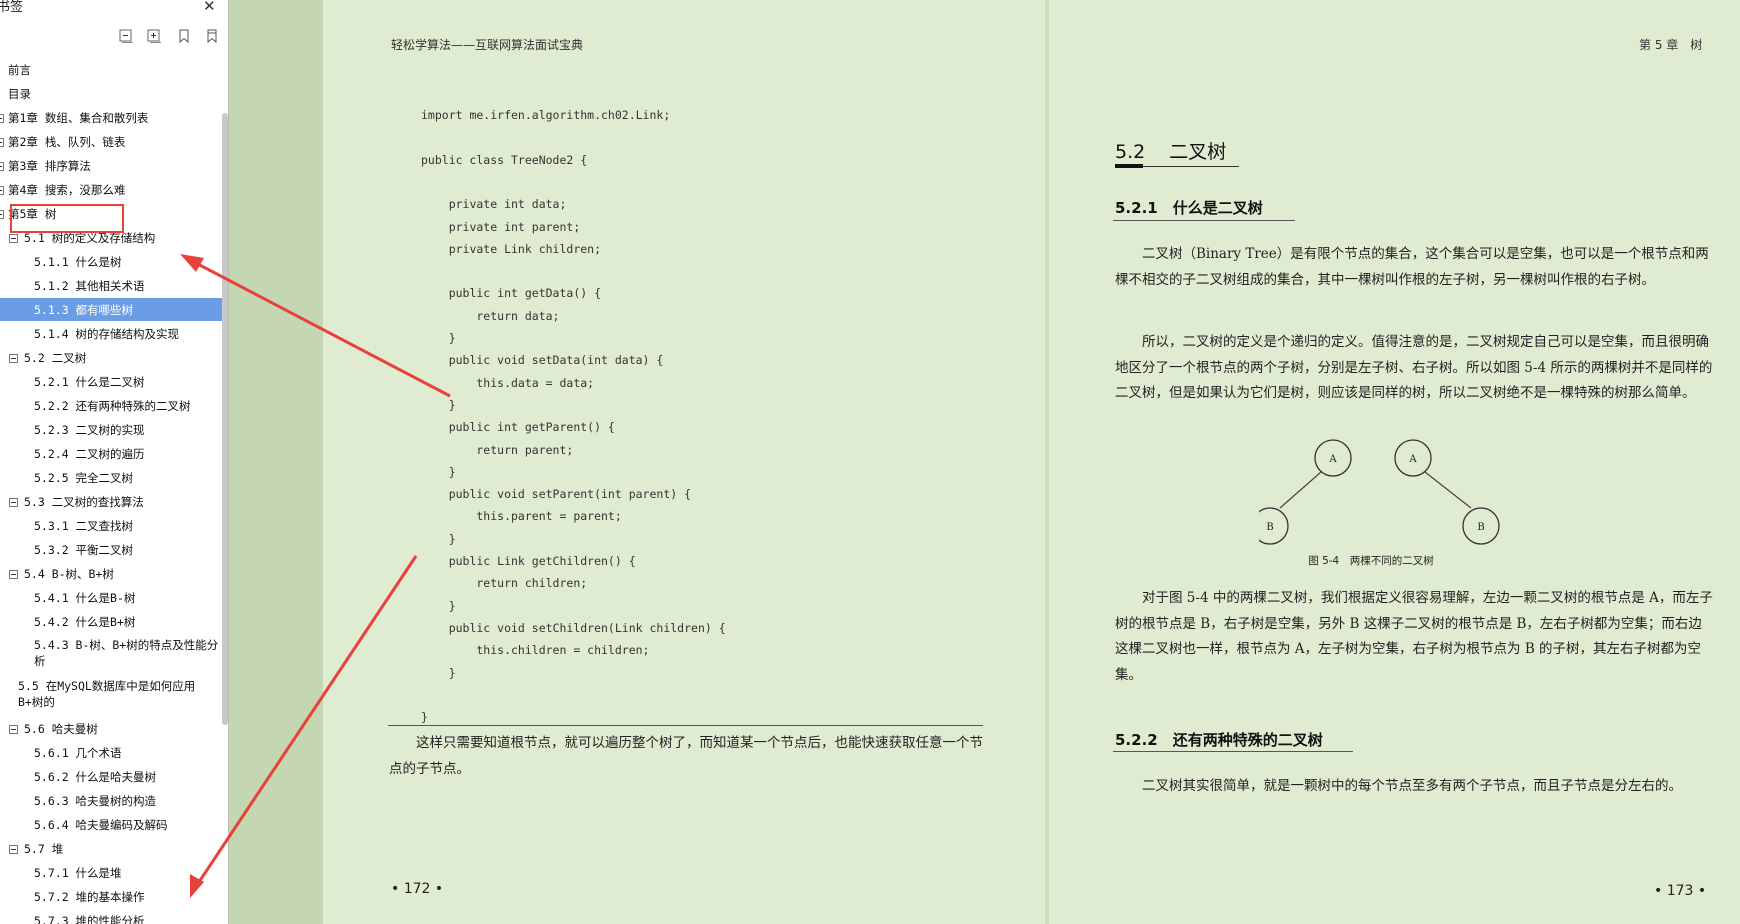  I want to click on bookmark-label: 第5章 树, so click(32, 214).